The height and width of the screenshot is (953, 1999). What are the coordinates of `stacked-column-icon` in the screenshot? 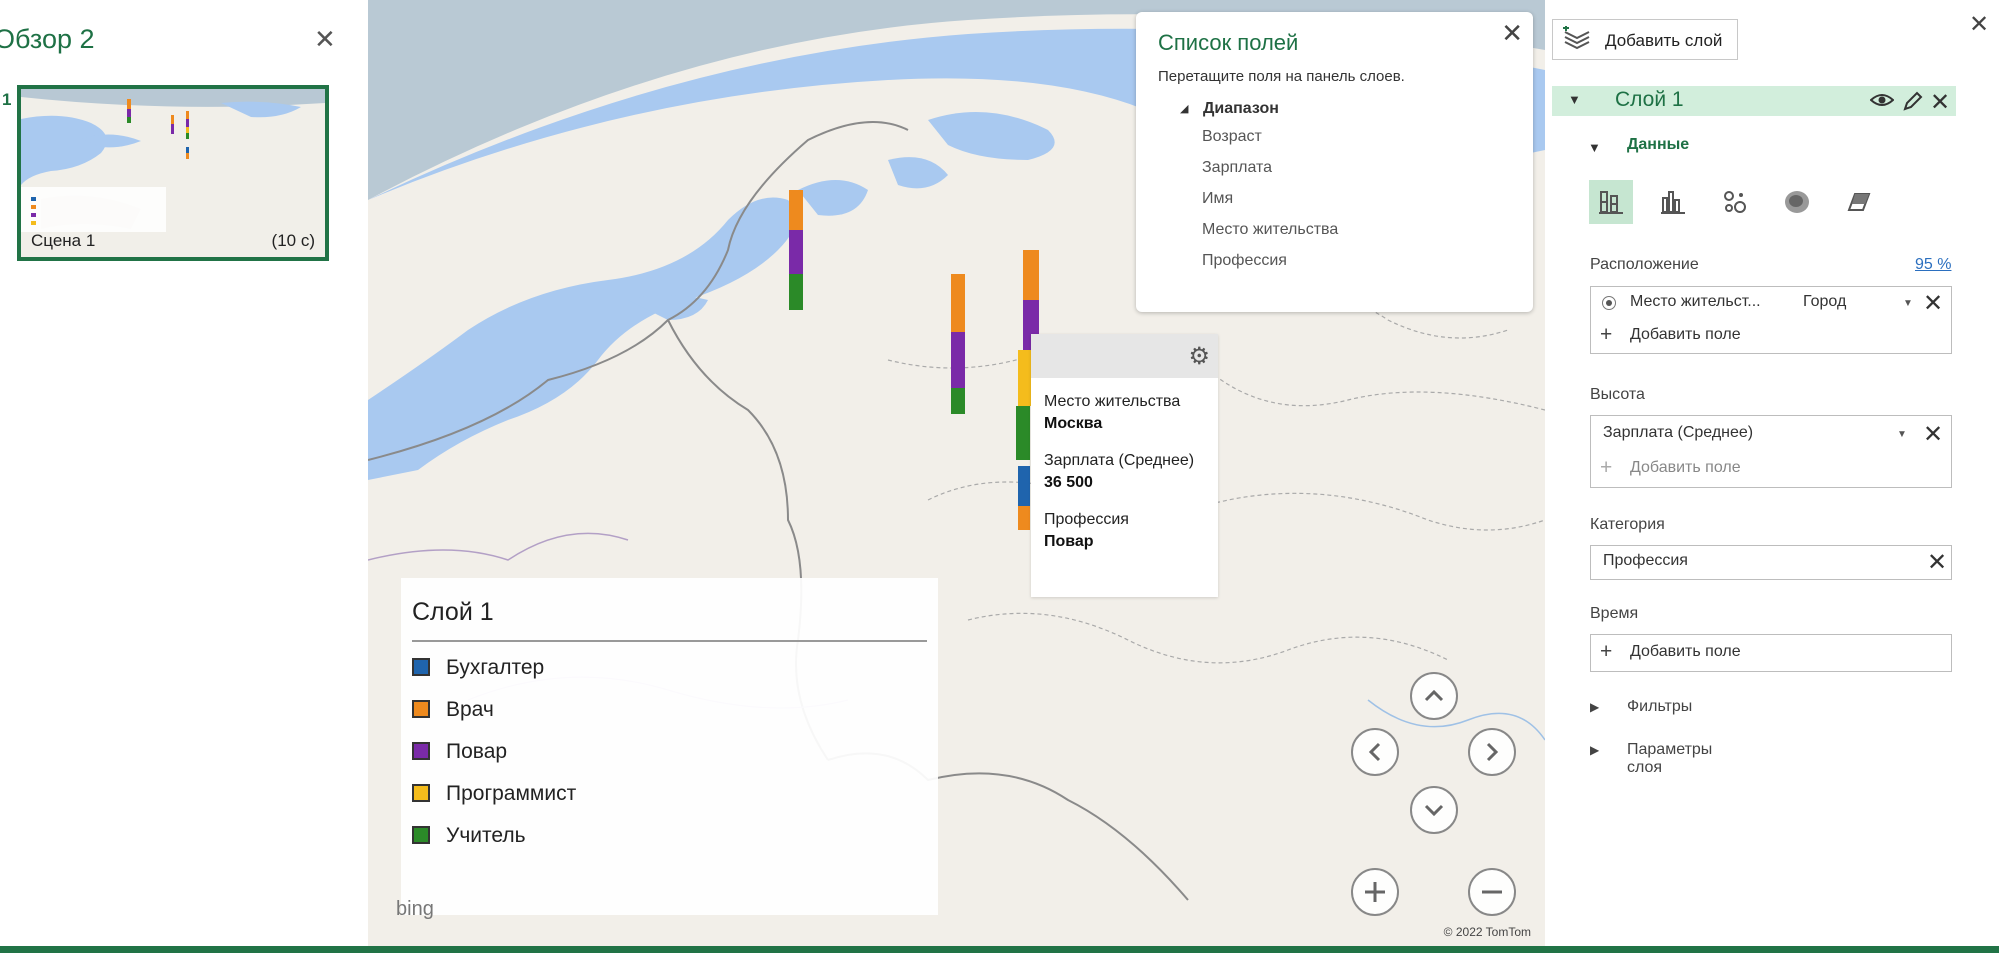 It's located at (1611, 202).